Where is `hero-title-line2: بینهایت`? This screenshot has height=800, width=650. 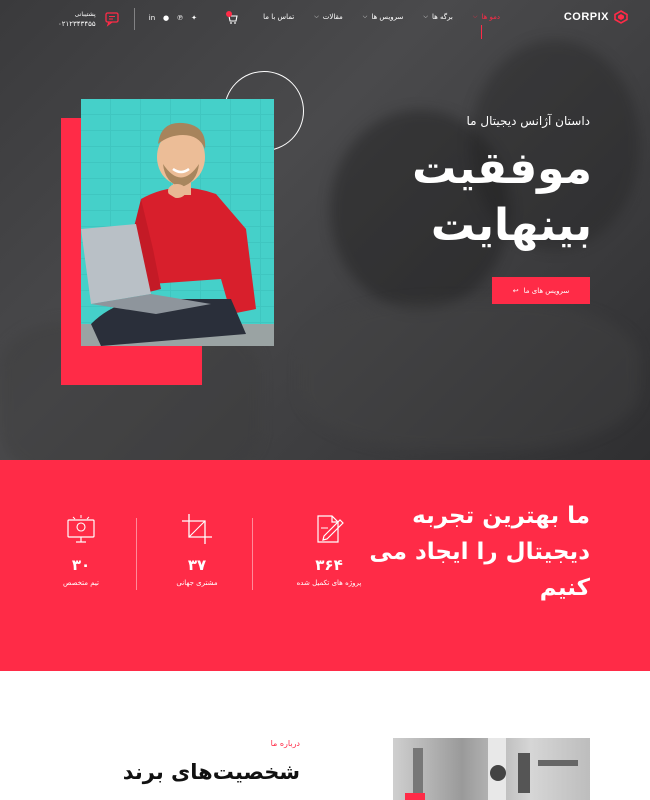 hero-title-line2: بینهایت is located at coordinates (511, 225).